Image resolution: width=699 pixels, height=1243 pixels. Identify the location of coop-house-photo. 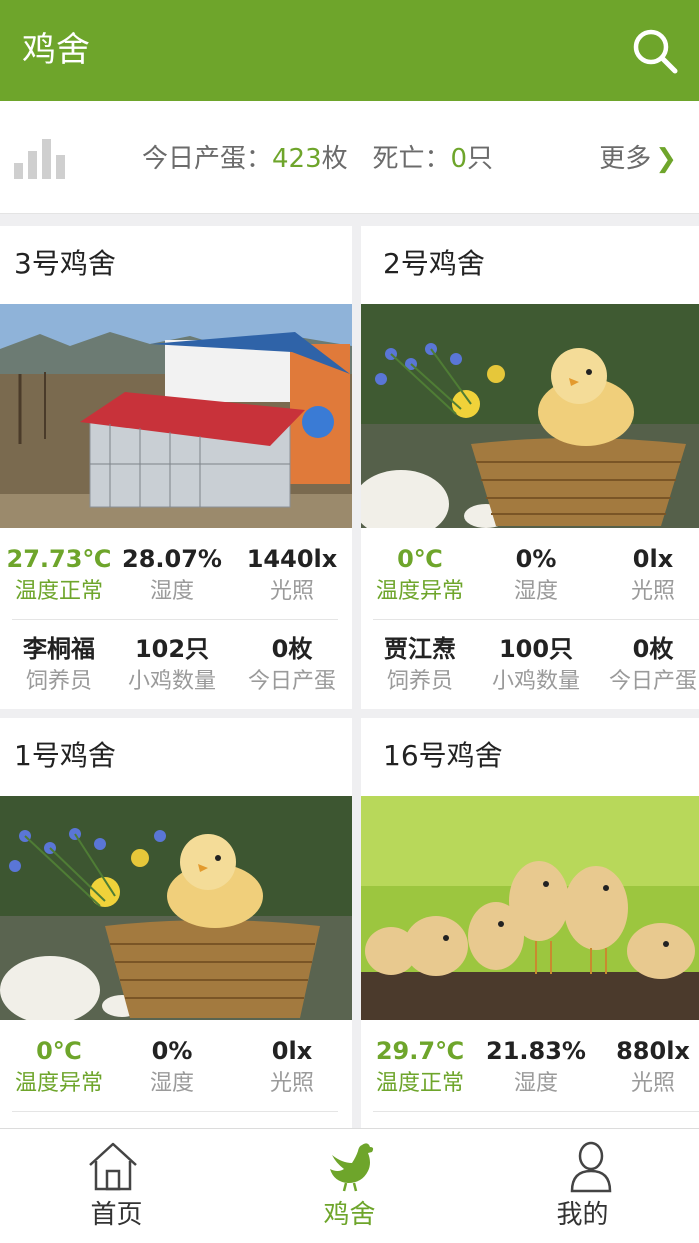
(176, 416).